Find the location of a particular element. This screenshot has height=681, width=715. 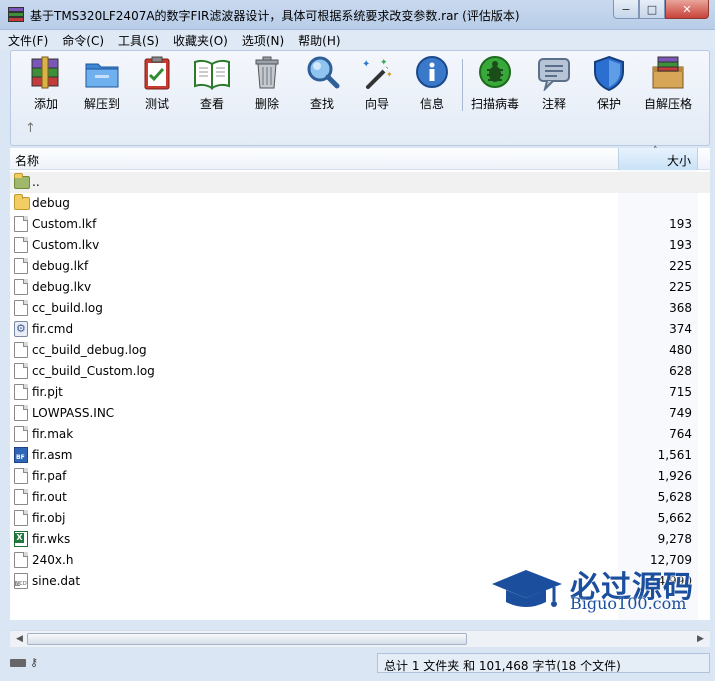

file-row: Custom.lkv 193 is located at coordinates (360, 245).